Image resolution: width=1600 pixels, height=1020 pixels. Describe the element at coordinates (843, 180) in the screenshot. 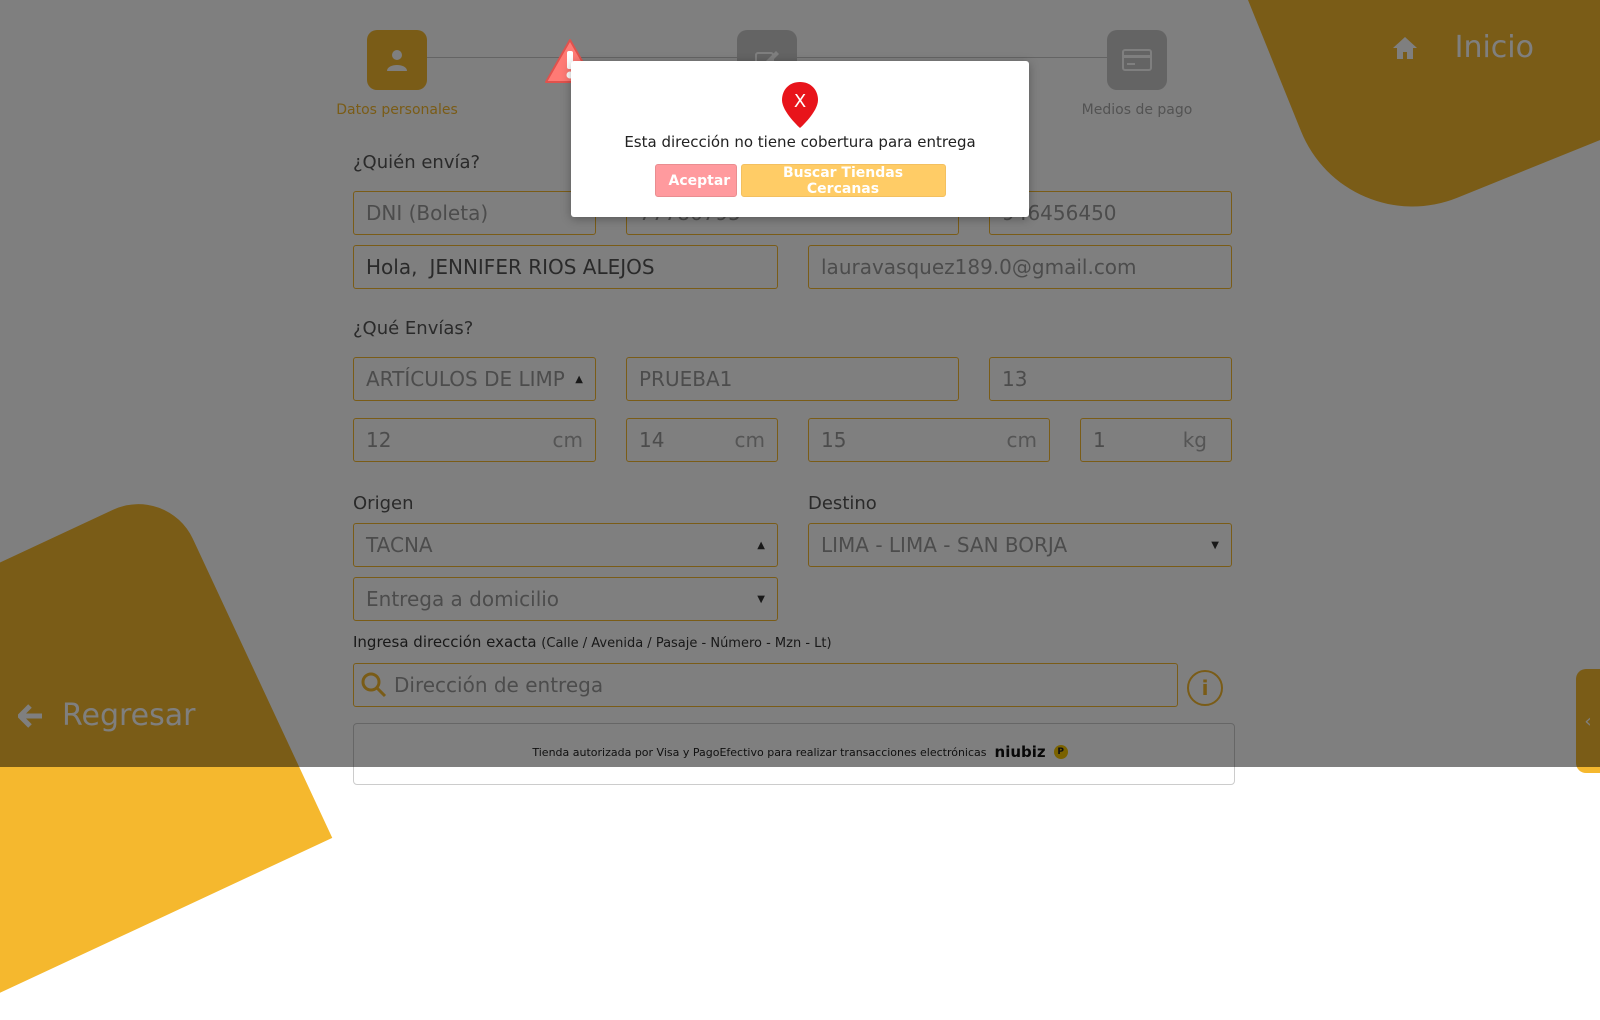

I see `search-nearby-stores-button: Buscar Tiendas Cercanas` at that location.